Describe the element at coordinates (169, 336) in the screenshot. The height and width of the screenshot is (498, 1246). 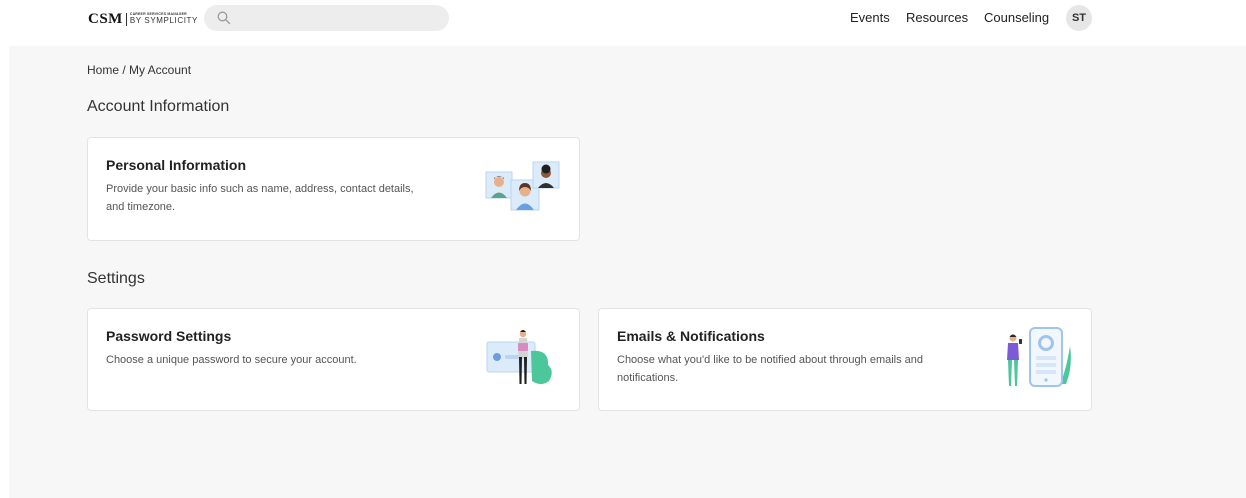
I see `password-settings-title: Password Settings` at that location.